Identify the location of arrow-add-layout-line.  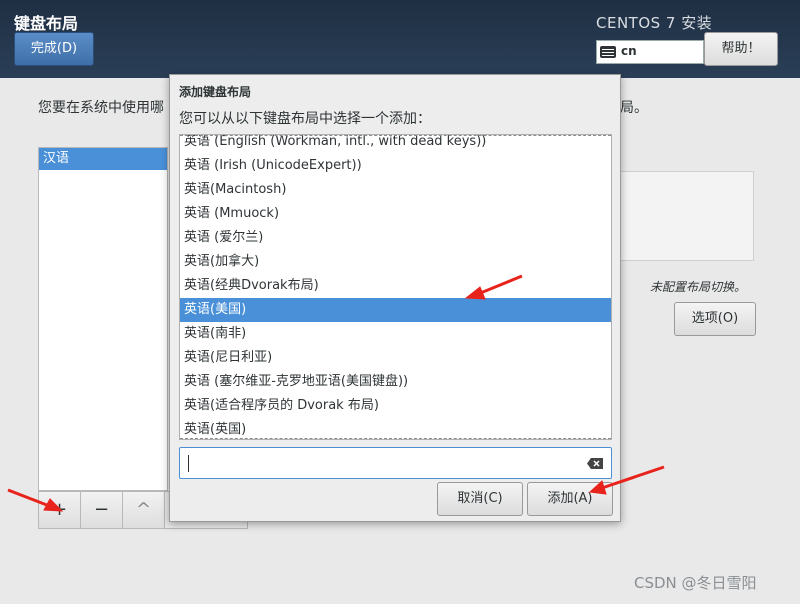
(30, 498).